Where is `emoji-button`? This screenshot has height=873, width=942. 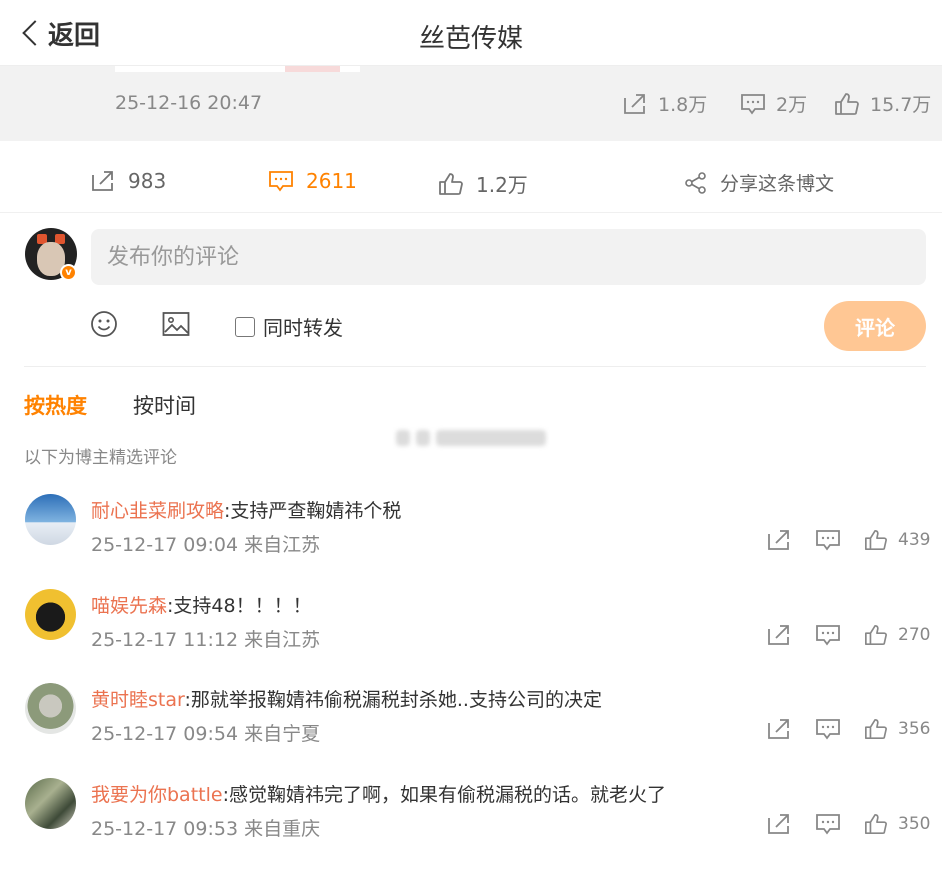
emoji-button is located at coordinates (104, 326).